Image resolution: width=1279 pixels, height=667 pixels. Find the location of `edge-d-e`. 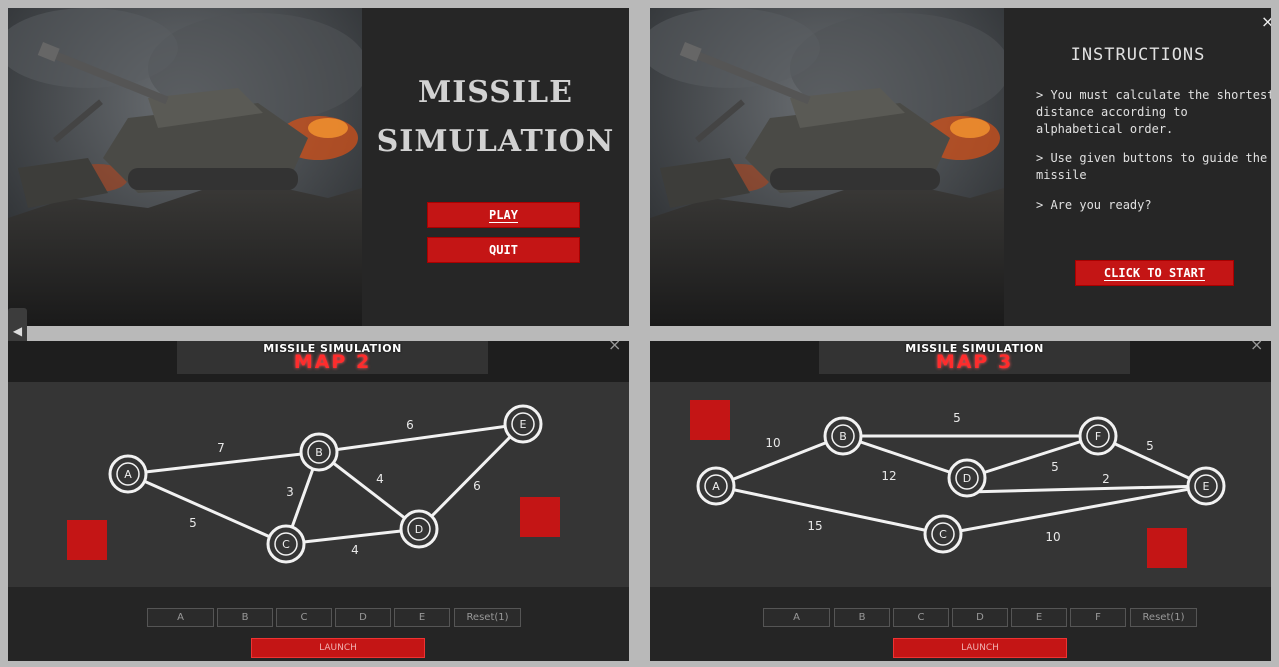

edge-d-e is located at coordinates (471, 476).